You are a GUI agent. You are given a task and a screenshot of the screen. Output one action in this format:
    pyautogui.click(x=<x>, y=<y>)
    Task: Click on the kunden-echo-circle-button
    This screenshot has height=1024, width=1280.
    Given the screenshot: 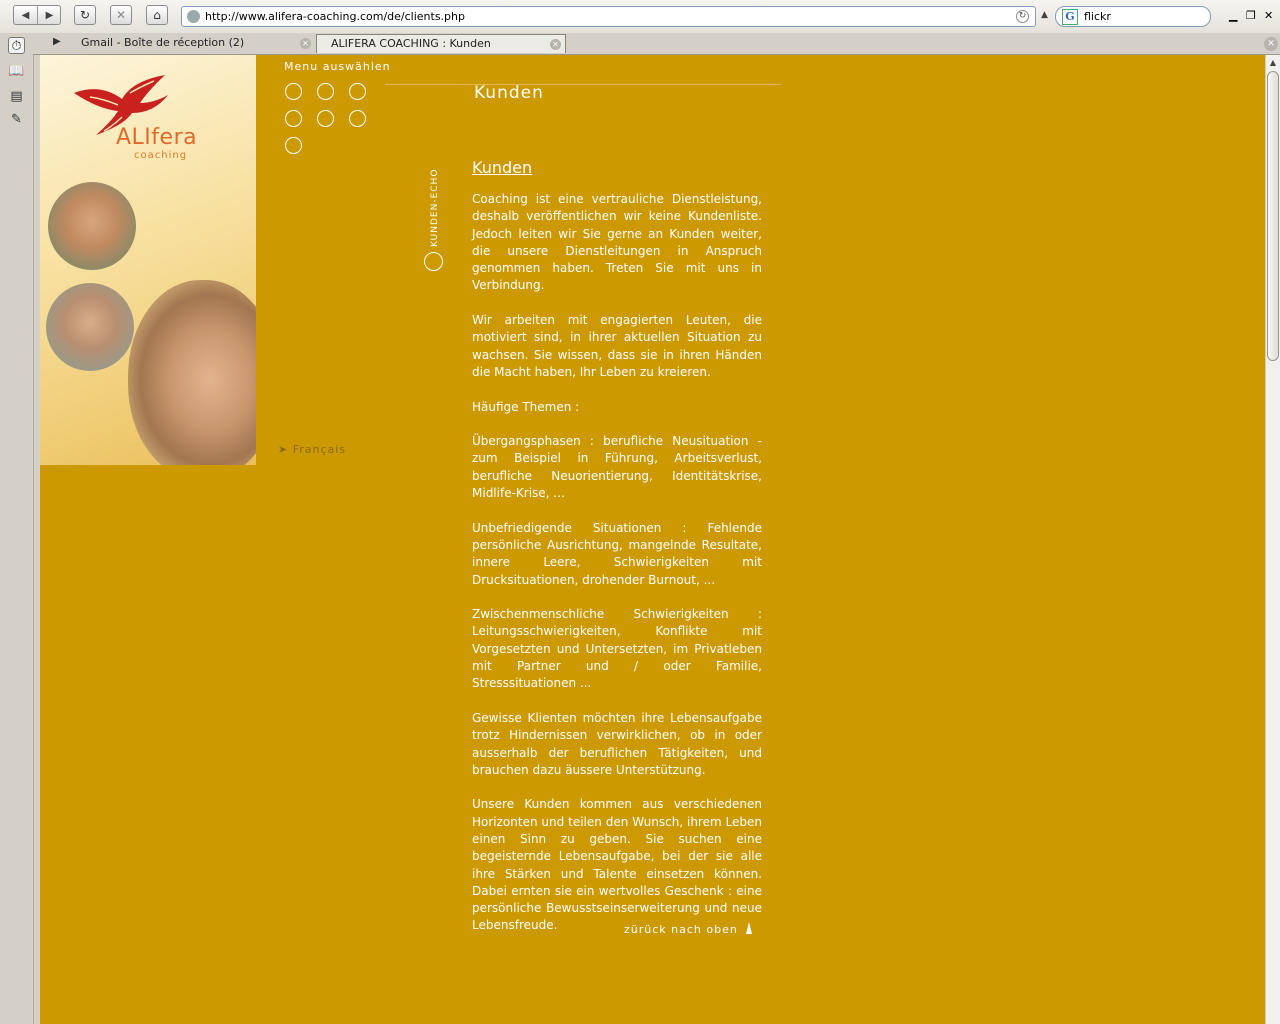 What is the action you would take?
    pyautogui.click(x=433, y=261)
    